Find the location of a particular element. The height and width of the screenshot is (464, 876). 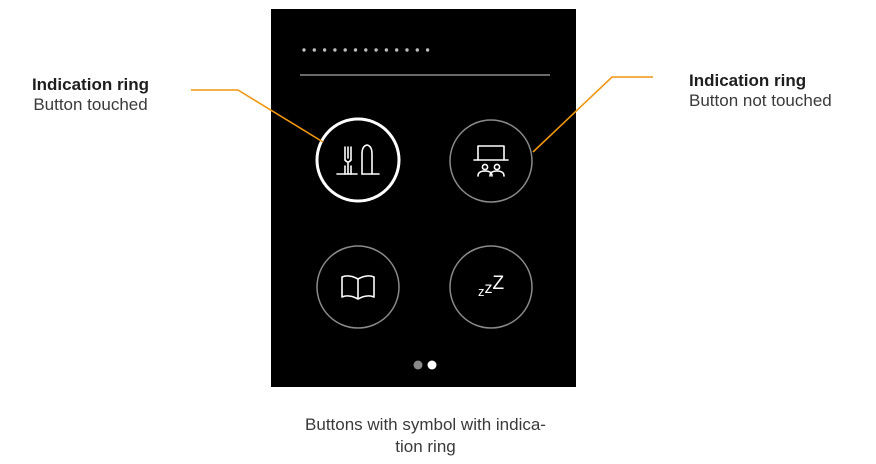

cutlery-icon is located at coordinates (358, 159).